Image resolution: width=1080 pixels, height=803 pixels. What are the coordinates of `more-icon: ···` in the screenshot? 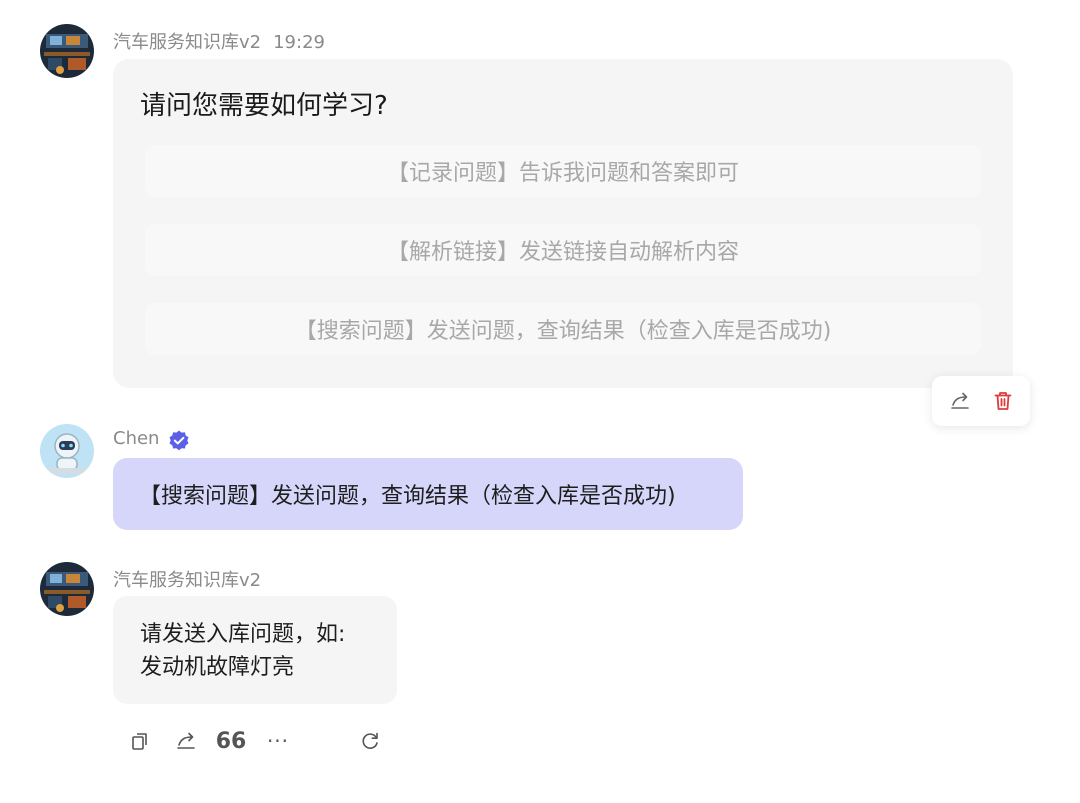 It's located at (278, 741).